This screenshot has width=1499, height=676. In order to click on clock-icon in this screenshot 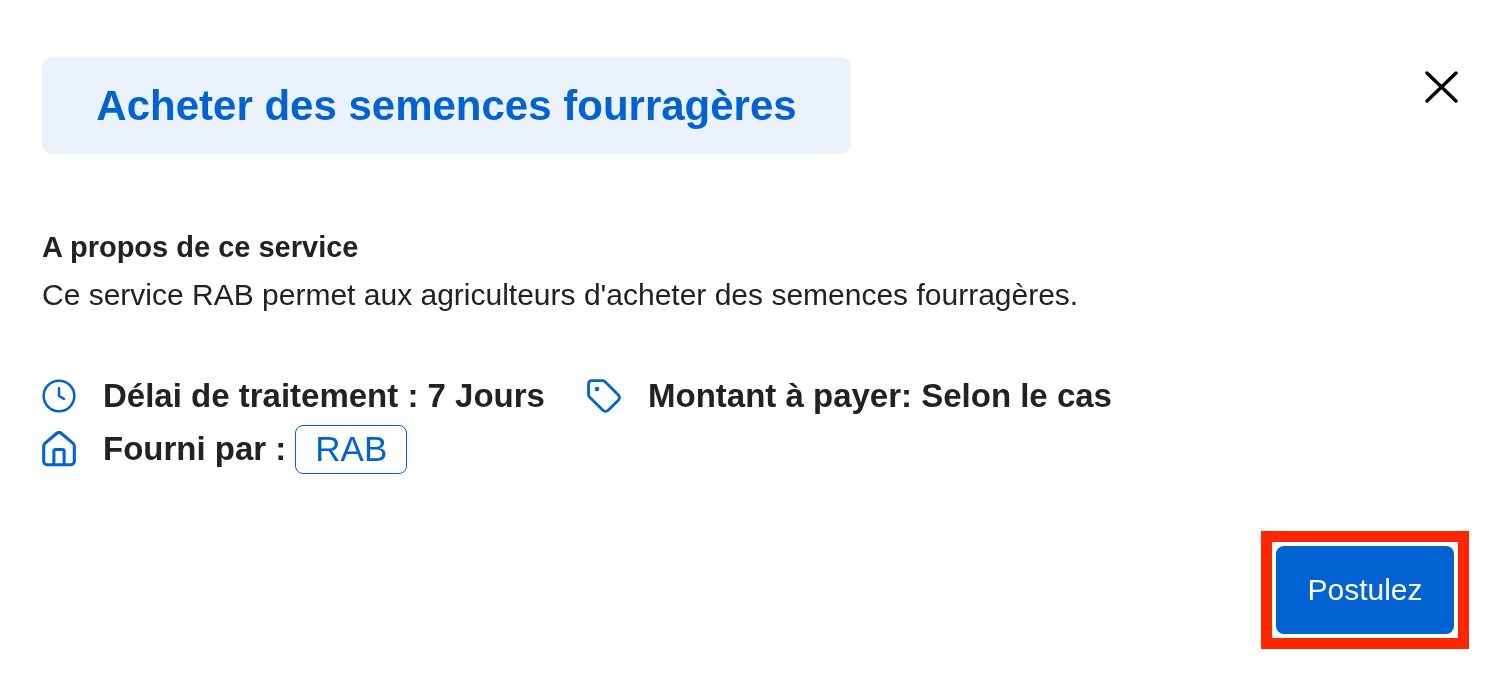, I will do `click(59, 396)`.